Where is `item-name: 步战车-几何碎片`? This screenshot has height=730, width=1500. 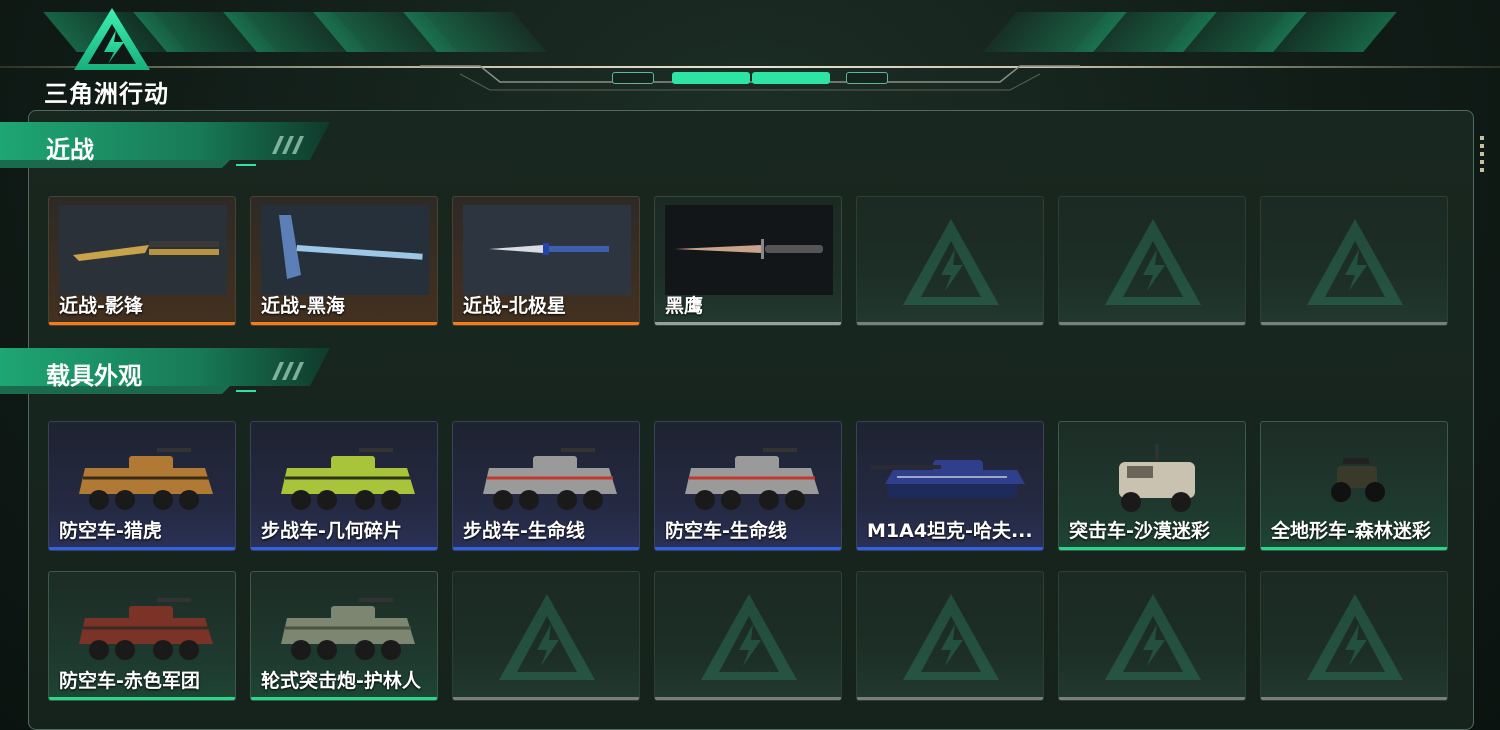 item-name: 步战车-几何碎片 is located at coordinates (331, 531).